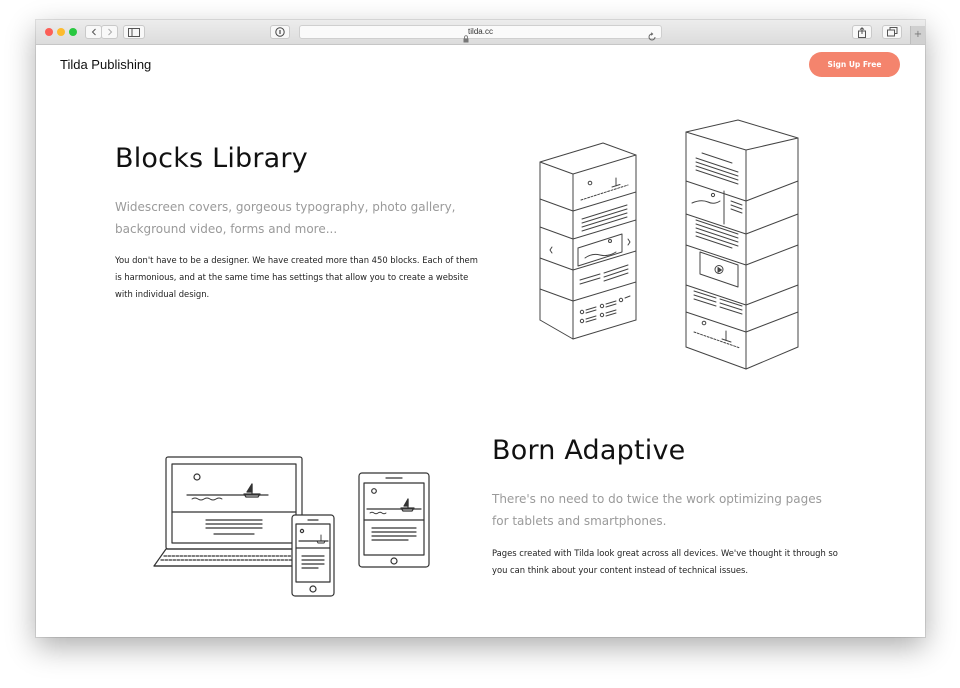 The image size is (960, 688). I want to click on forward-button, so click(109, 32).